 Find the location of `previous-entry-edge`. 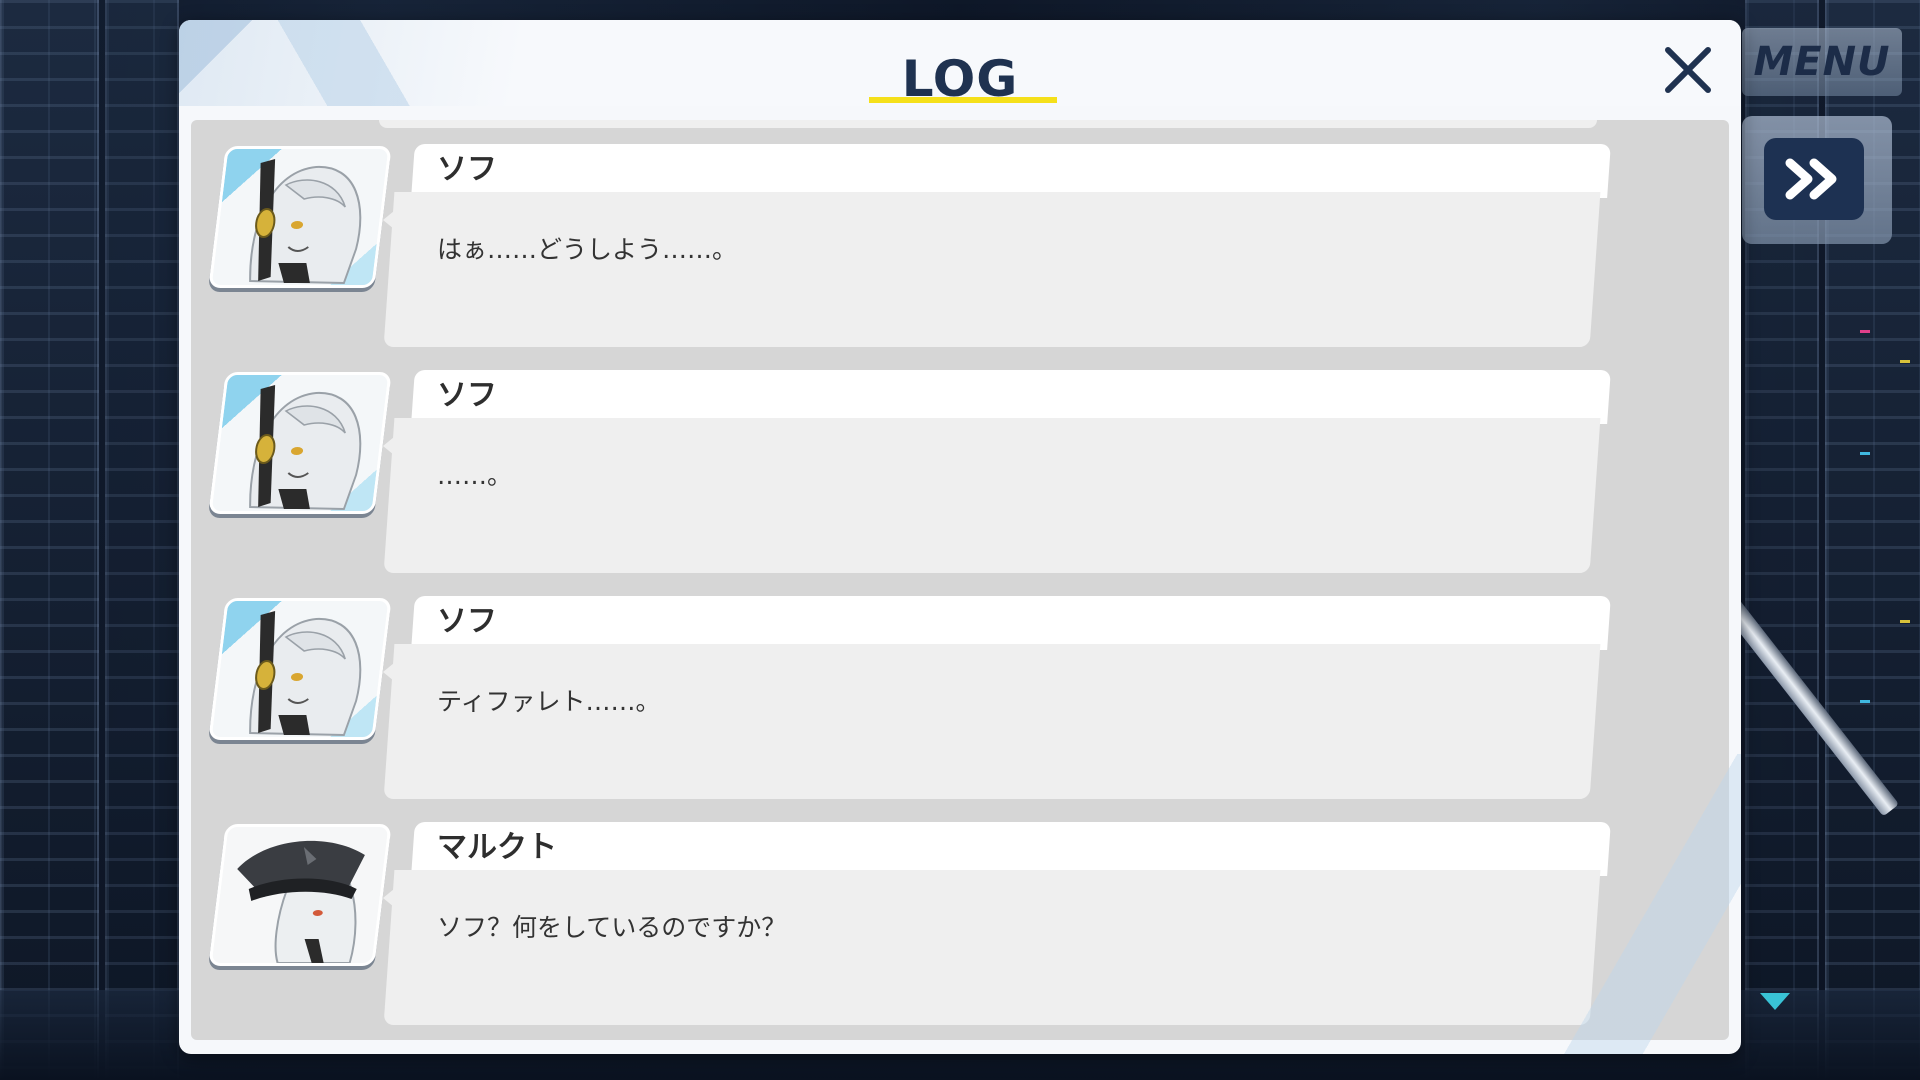

previous-entry-edge is located at coordinates (988, 124).